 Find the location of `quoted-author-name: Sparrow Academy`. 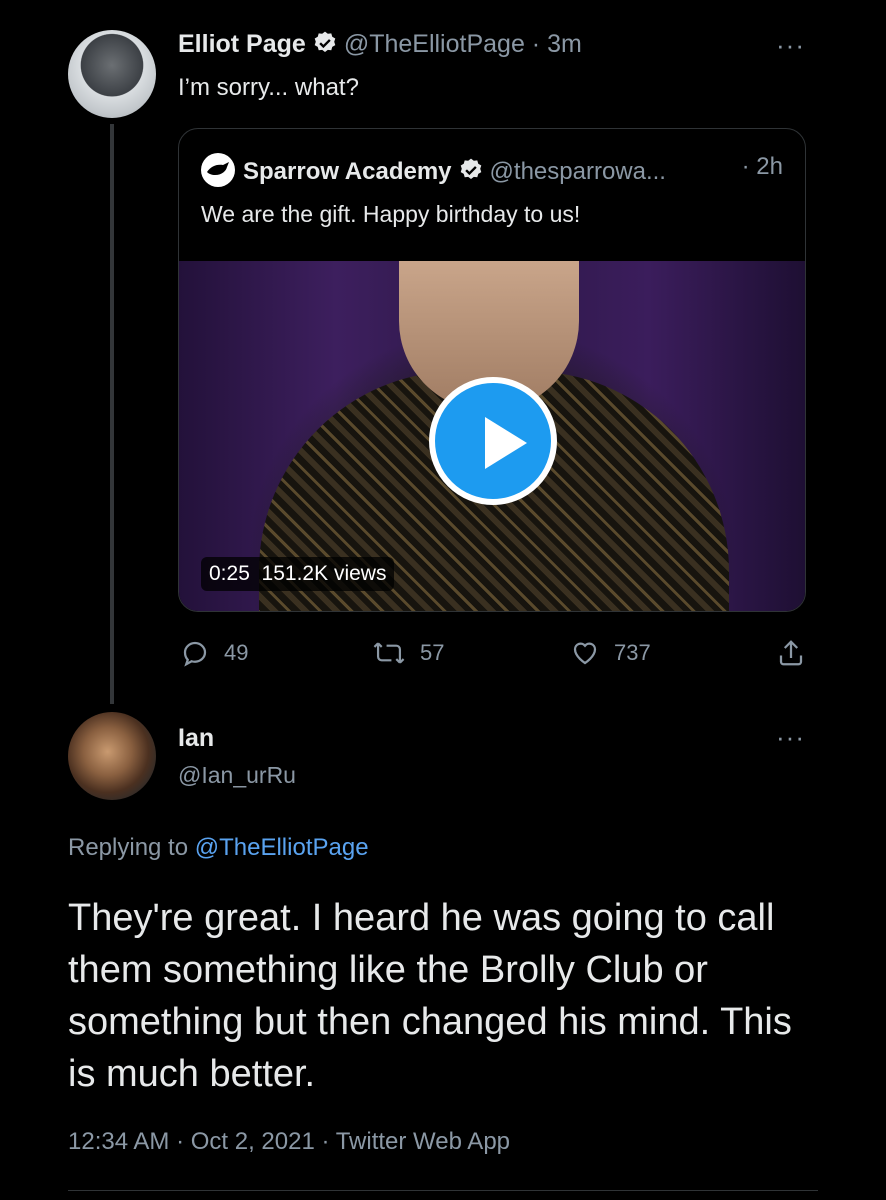

quoted-author-name: Sparrow Academy is located at coordinates (347, 171).